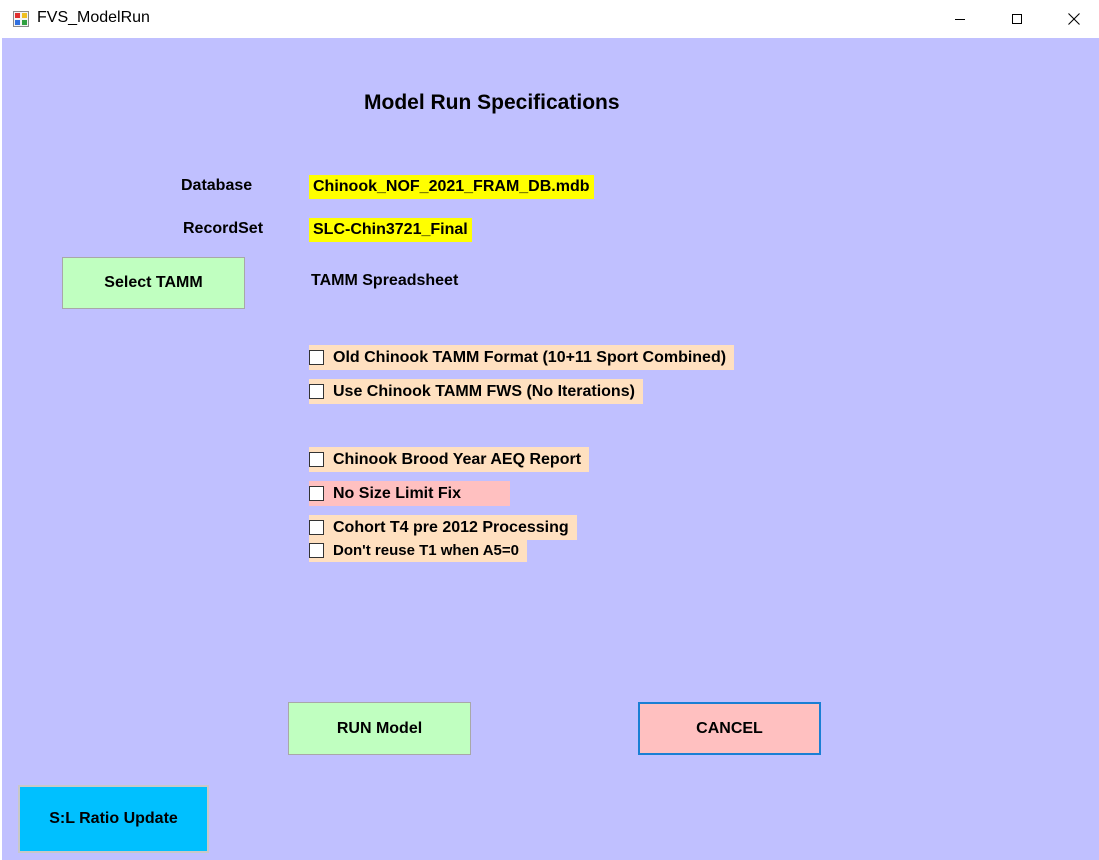 The image size is (1099, 860). Describe the element at coordinates (484, 391) in the screenshot. I see `checkbox-label: Use Chinook TAMM FWS (No Iterations)` at that location.